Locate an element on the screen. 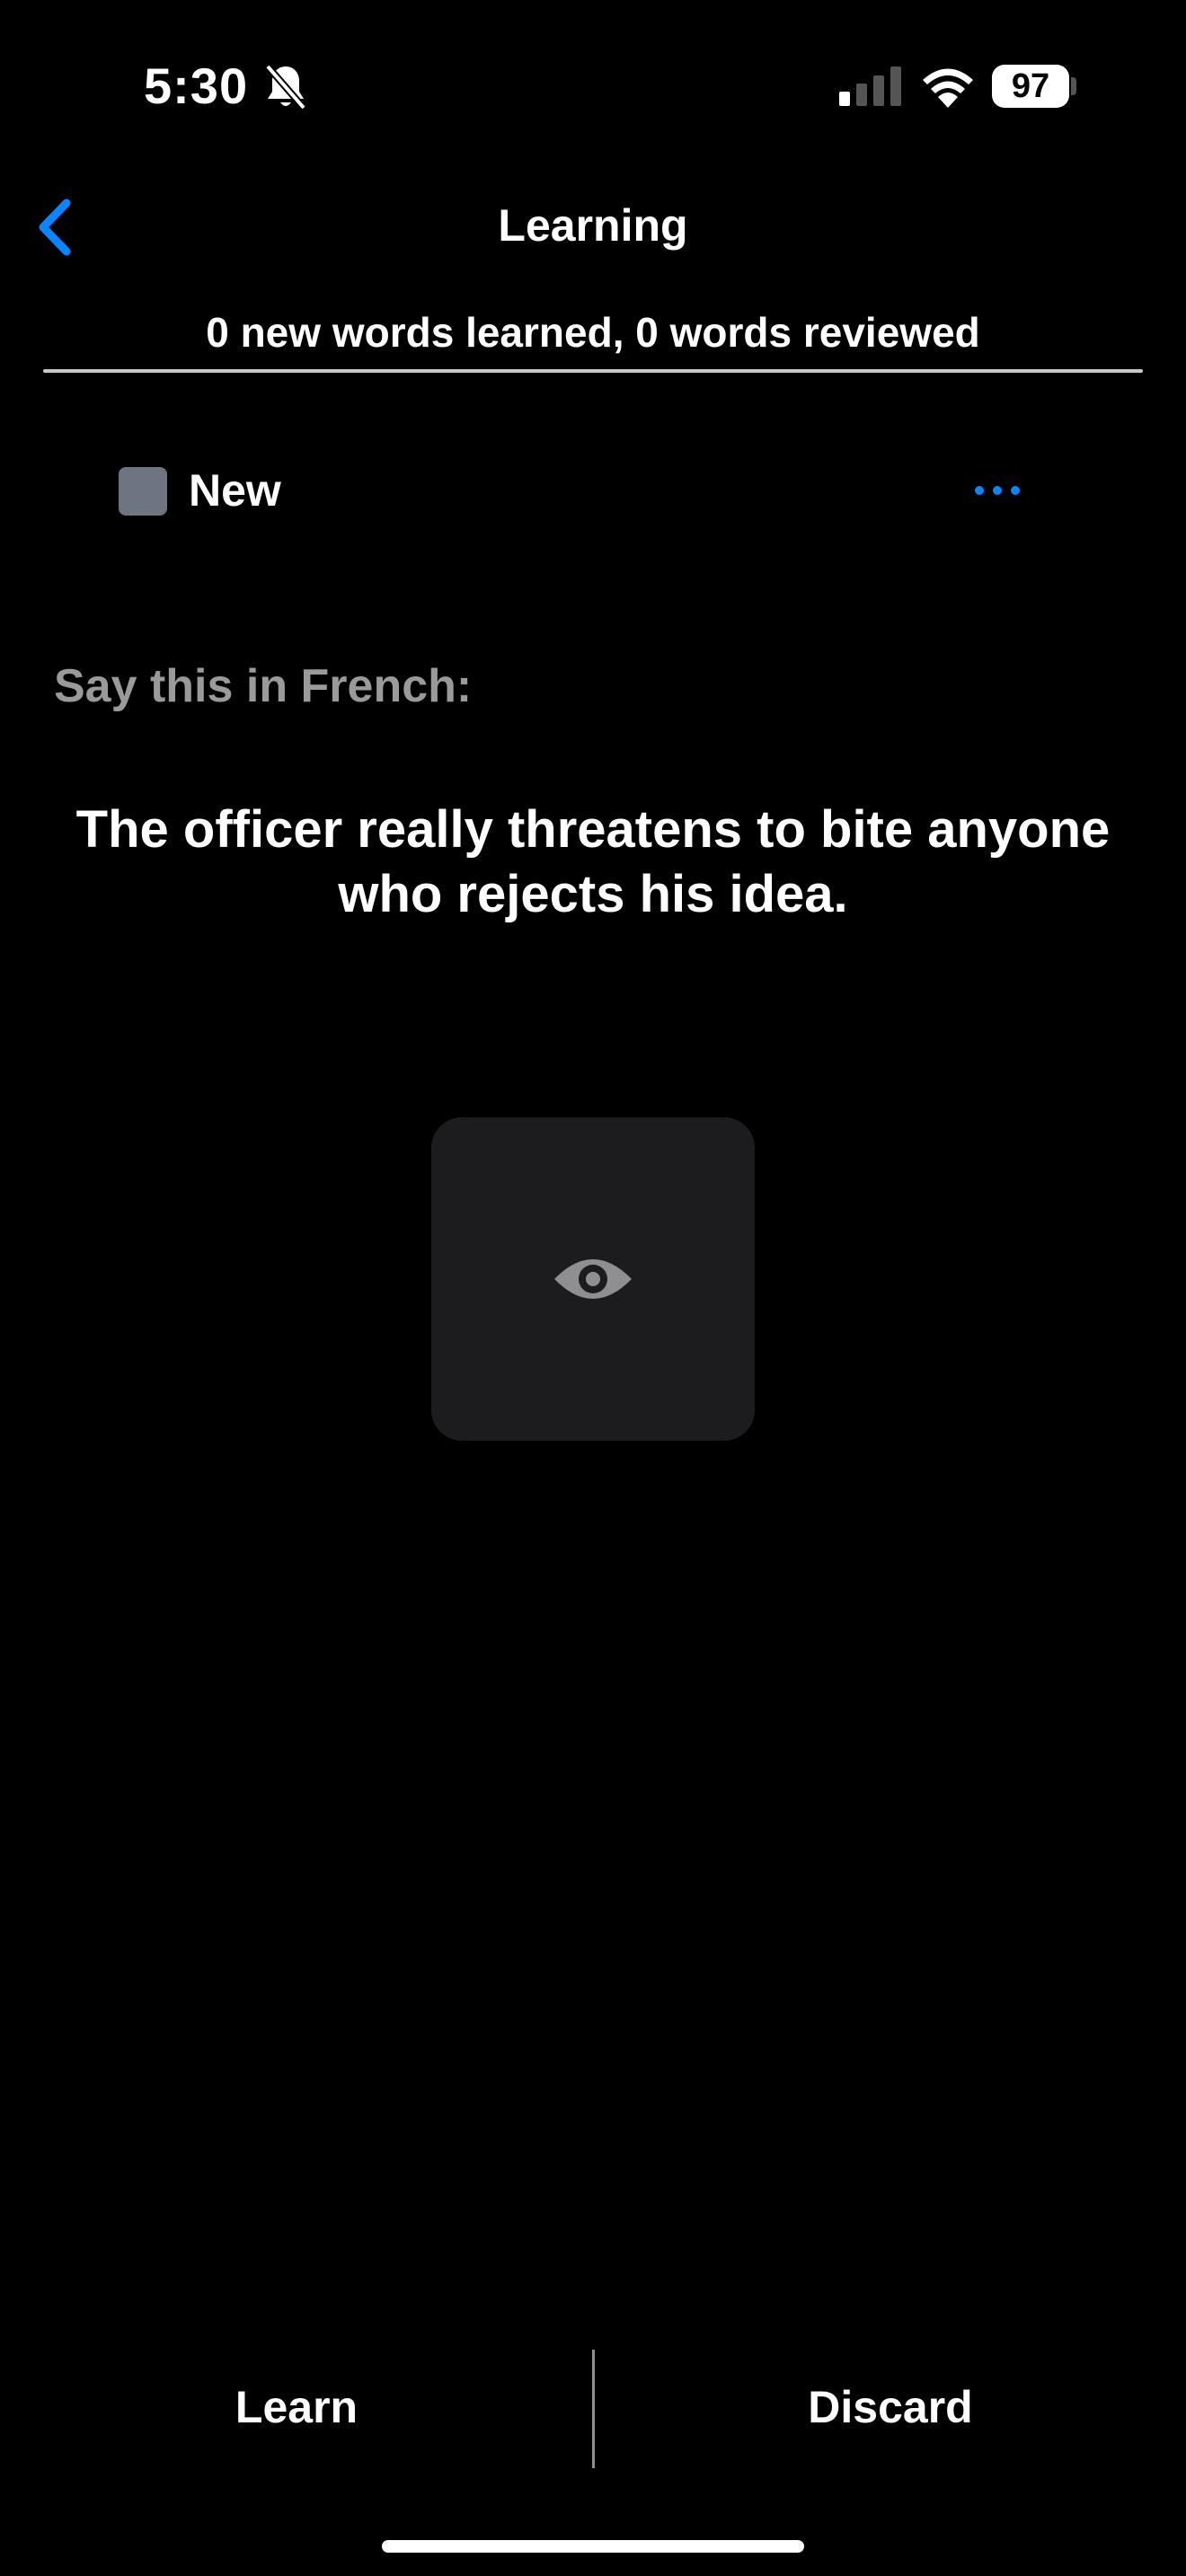 Image resolution: width=1186 pixels, height=2576 pixels. ellipsis-icon is located at coordinates (997, 490).